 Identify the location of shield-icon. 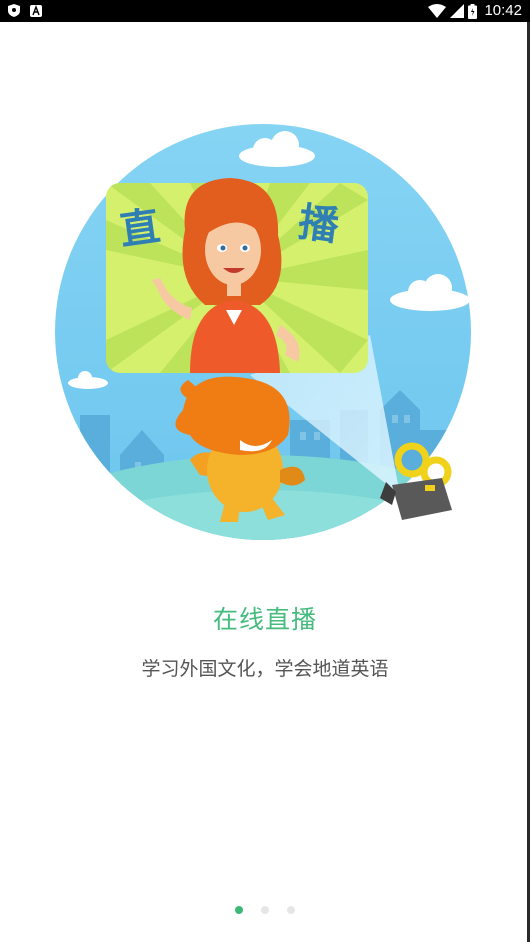
(14, 10).